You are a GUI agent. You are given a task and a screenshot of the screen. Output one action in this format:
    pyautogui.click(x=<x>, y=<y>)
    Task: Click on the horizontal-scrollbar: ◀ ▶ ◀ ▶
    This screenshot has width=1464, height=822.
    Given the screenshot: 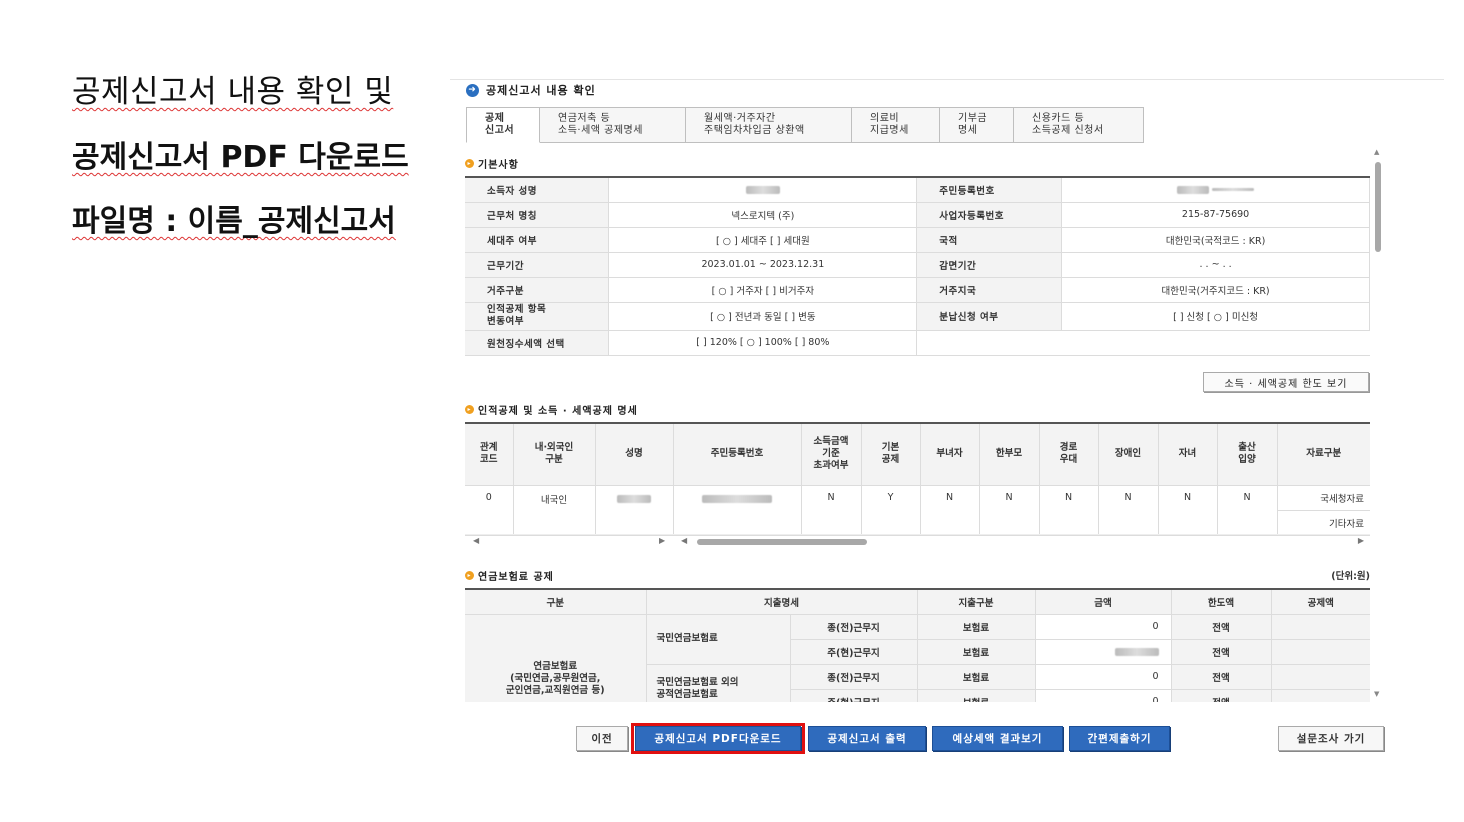 What is the action you would take?
    pyautogui.click(x=917, y=541)
    